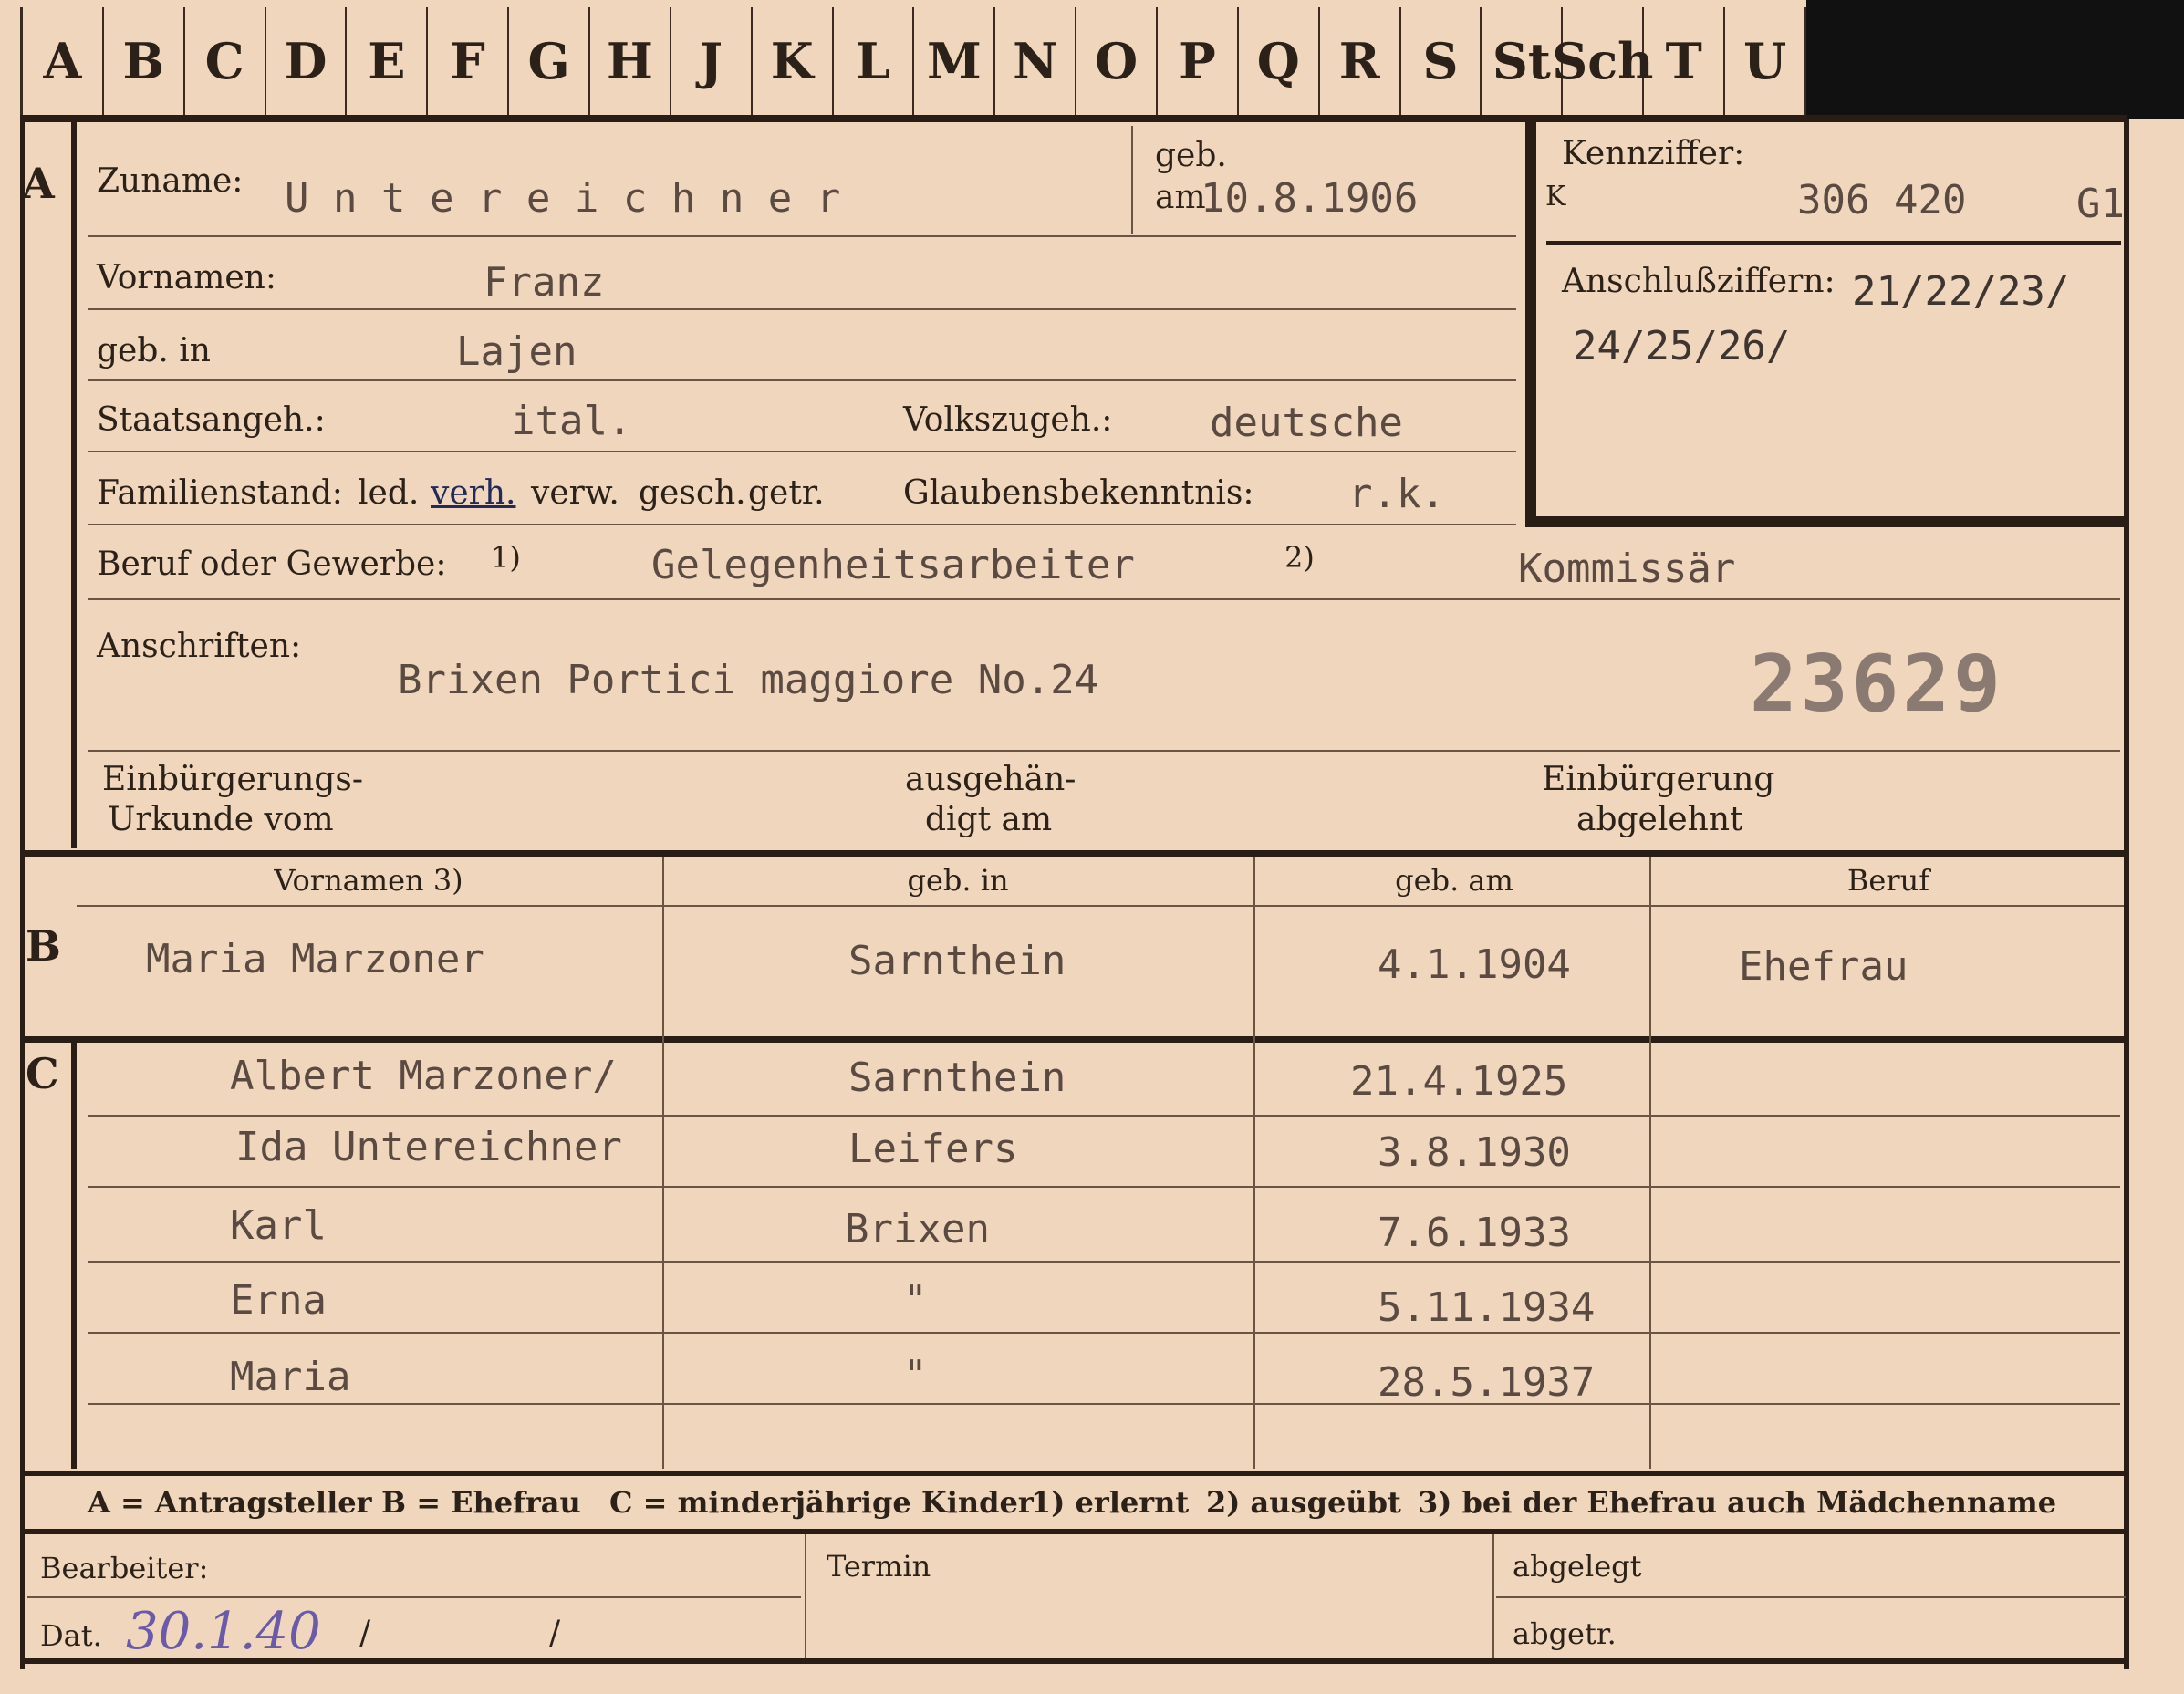 This screenshot has width=2184, height=1694. I want to click on stamp-number: 23629, so click(1877, 685).